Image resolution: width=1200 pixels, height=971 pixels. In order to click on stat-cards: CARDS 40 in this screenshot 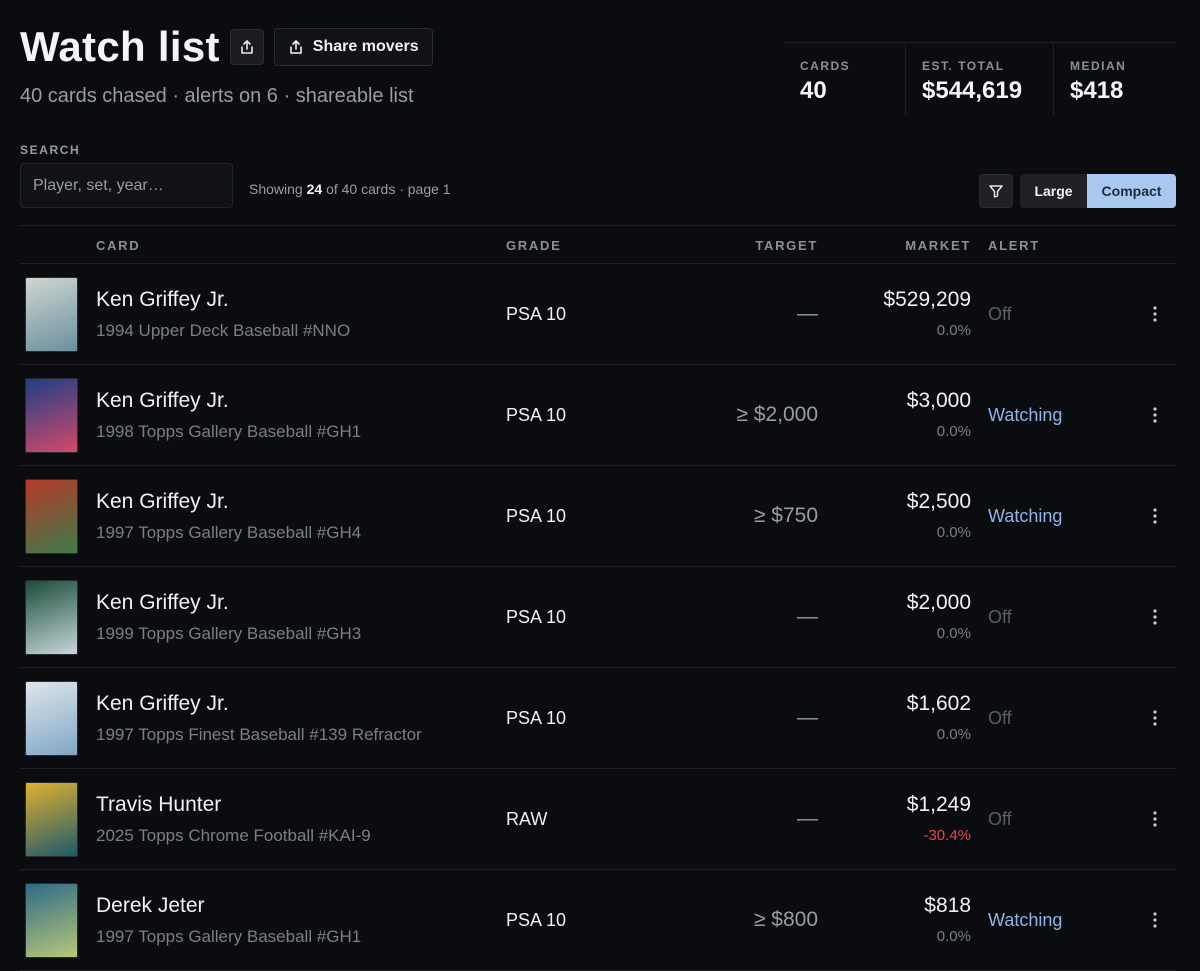, I will do `click(845, 79)`.